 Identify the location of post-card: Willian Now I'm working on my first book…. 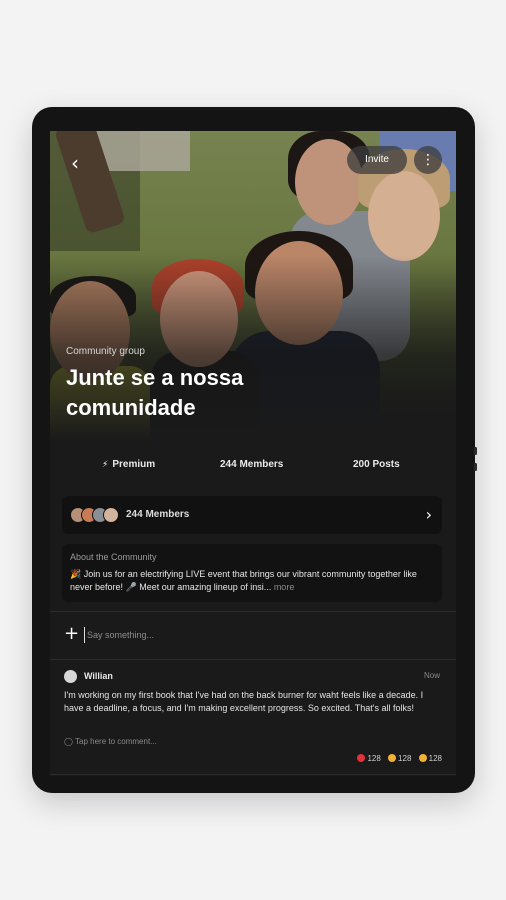
(253, 718).